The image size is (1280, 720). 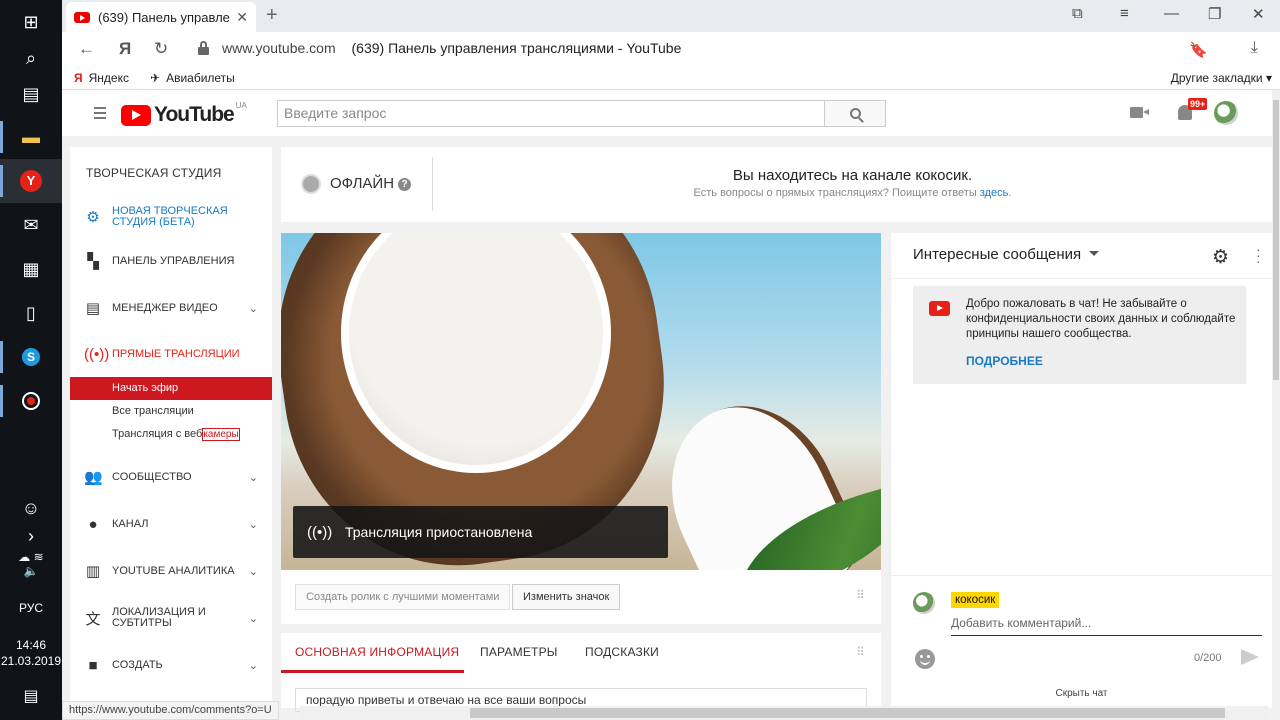 What do you see at coordinates (31, 225) in the screenshot?
I see `mail-icon: ✉` at bounding box center [31, 225].